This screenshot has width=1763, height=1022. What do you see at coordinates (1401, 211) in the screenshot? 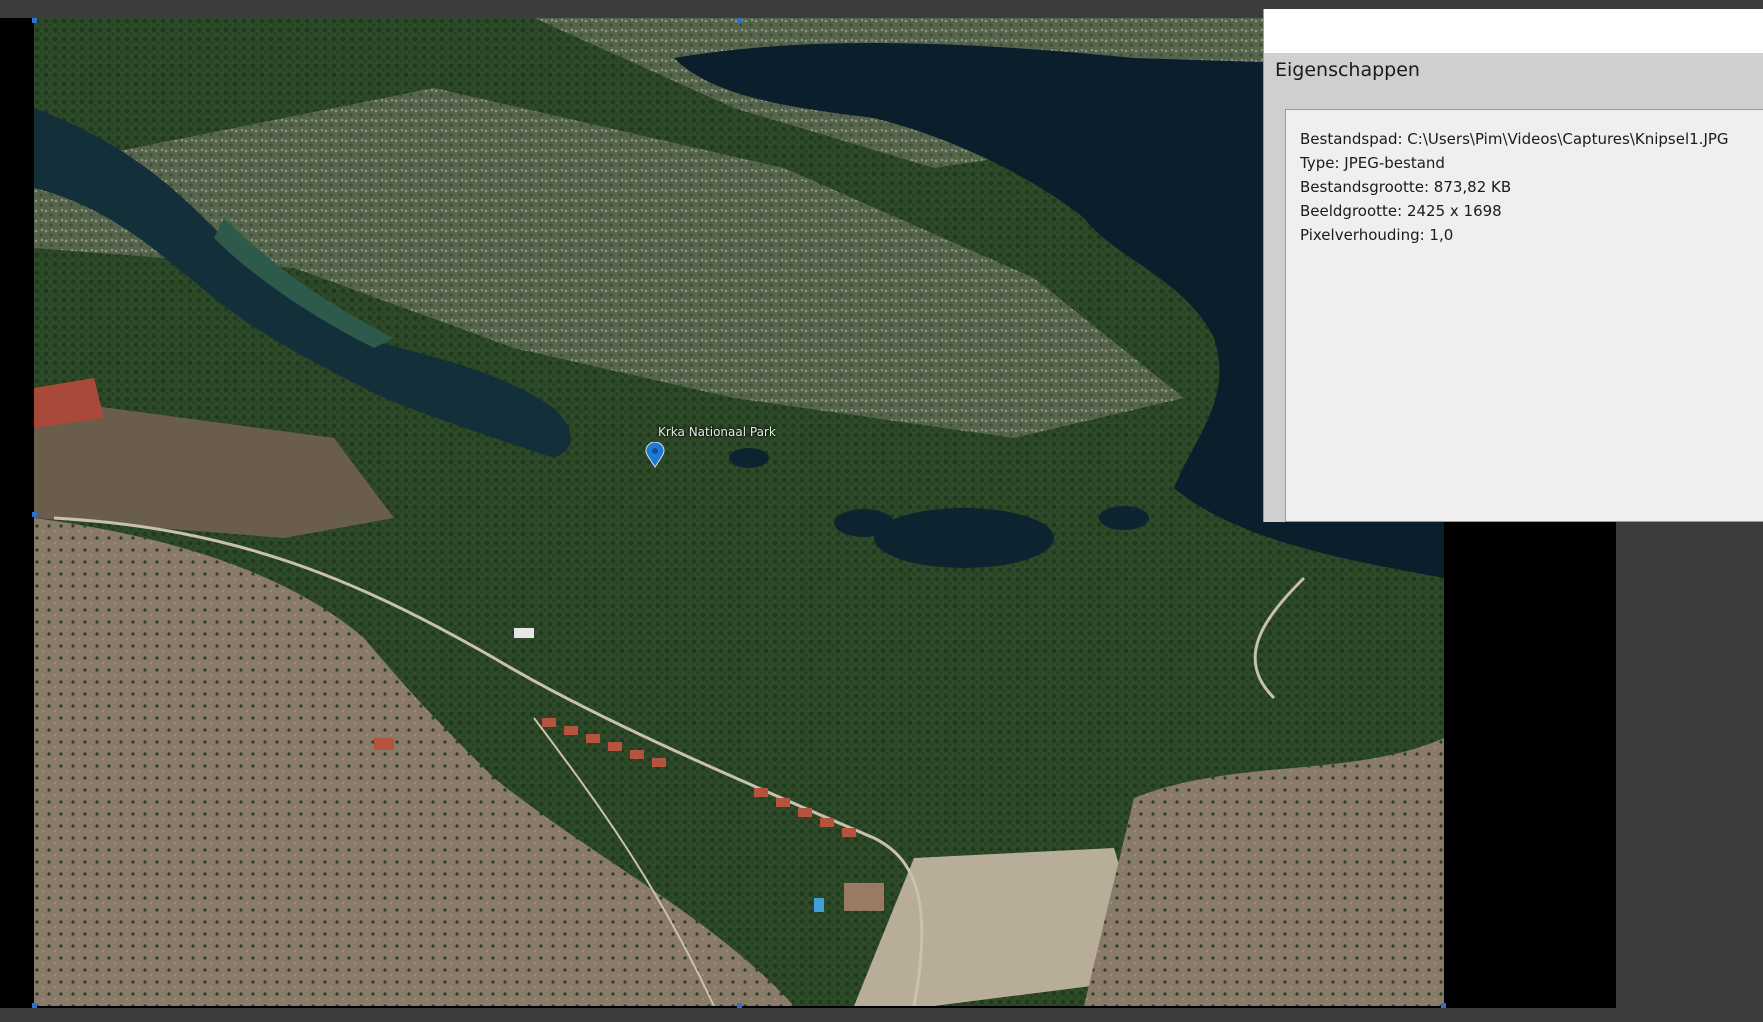
I see `property-image-size: Beeldgrootte: 2425 x 1698` at bounding box center [1401, 211].